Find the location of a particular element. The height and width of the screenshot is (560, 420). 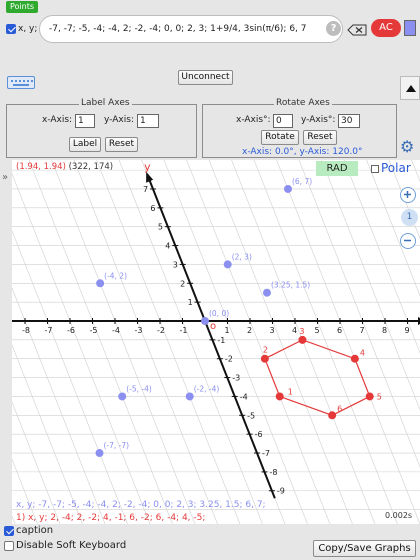

label-x-axis-label: x-Axis: is located at coordinates (57, 120).